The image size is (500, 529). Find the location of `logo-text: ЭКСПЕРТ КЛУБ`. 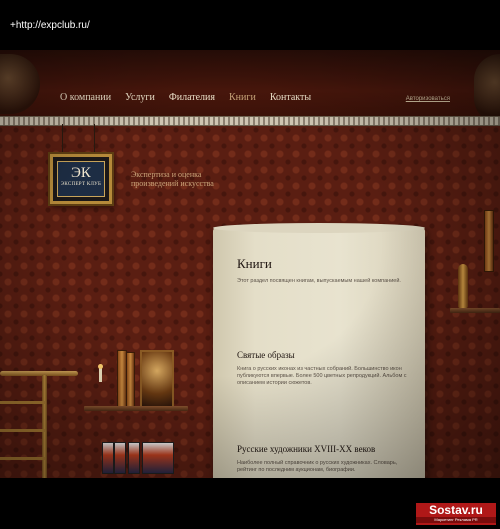

logo-text: ЭКСПЕРТ КЛУБ is located at coordinates (81, 184).